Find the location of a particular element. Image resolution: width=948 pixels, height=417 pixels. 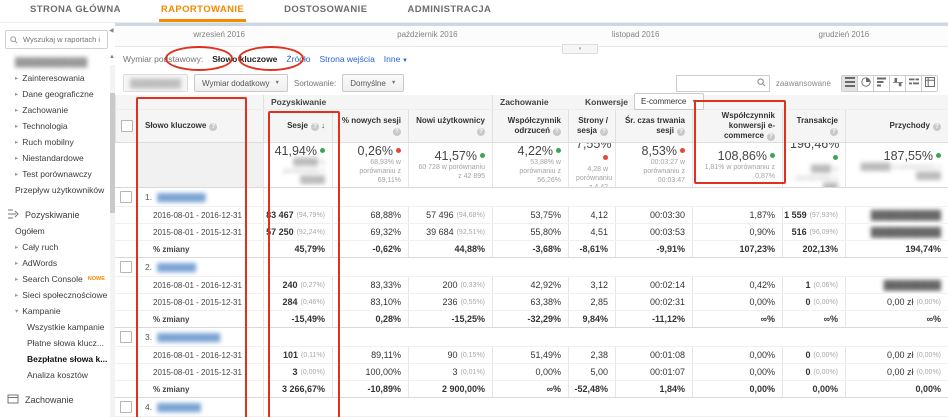

metric-value: 194,74% is located at coordinates (923, 249).